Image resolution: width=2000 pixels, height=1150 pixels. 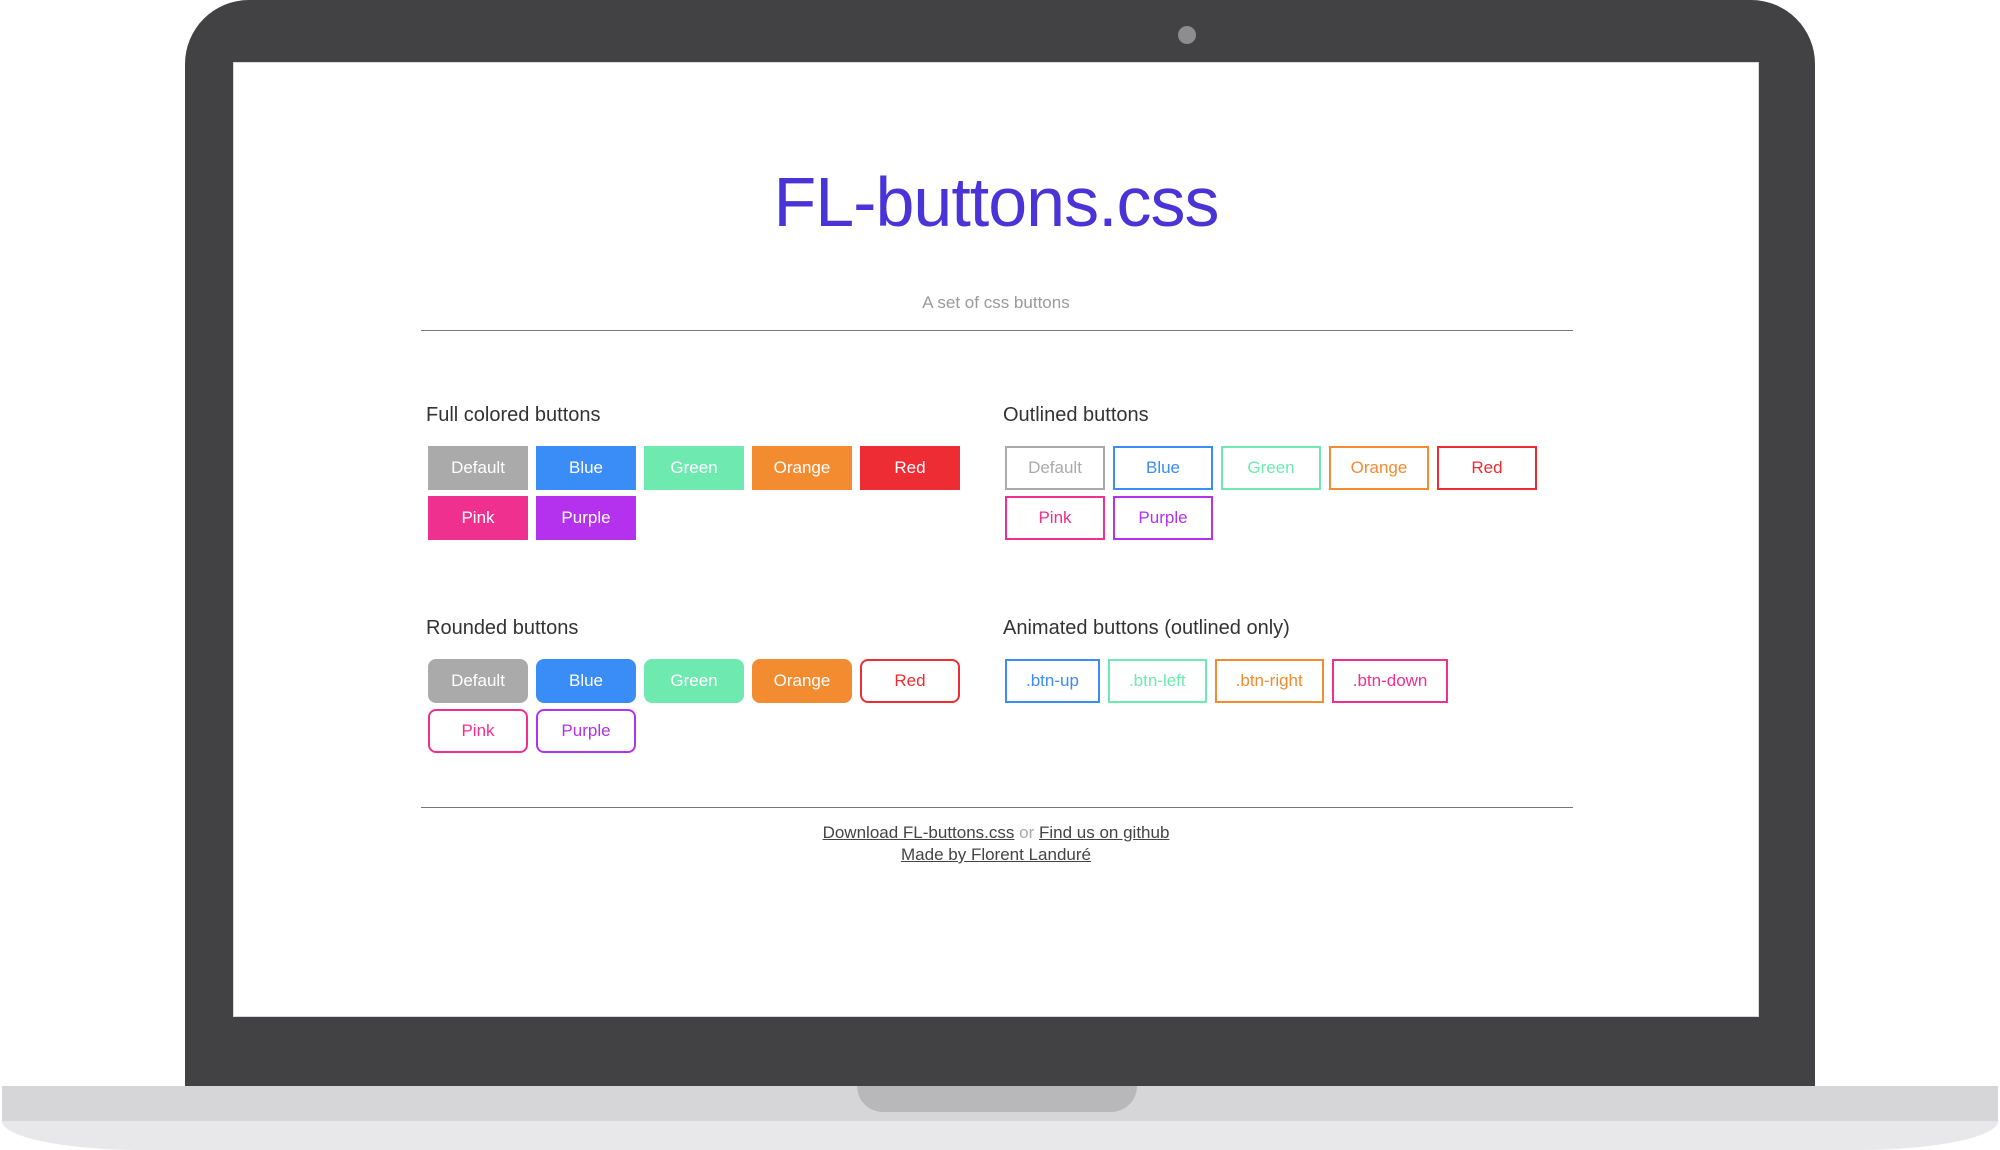 I want to click on footer-line-2: Made by Florent Landuré, so click(x=996, y=855).